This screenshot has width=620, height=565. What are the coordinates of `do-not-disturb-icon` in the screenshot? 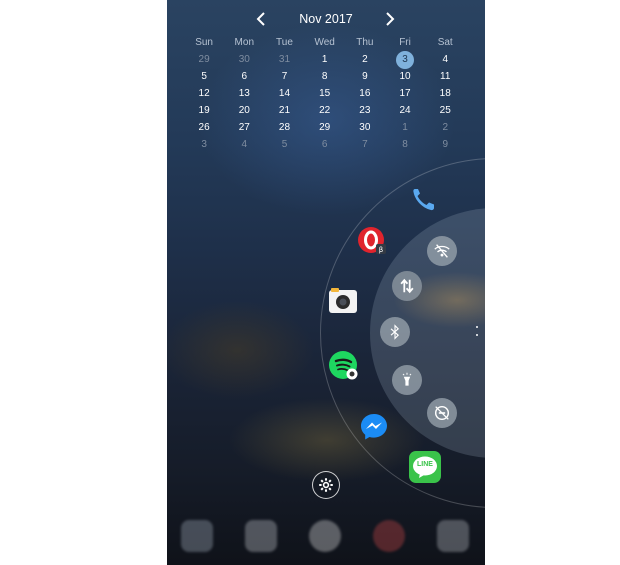 It's located at (442, 413).